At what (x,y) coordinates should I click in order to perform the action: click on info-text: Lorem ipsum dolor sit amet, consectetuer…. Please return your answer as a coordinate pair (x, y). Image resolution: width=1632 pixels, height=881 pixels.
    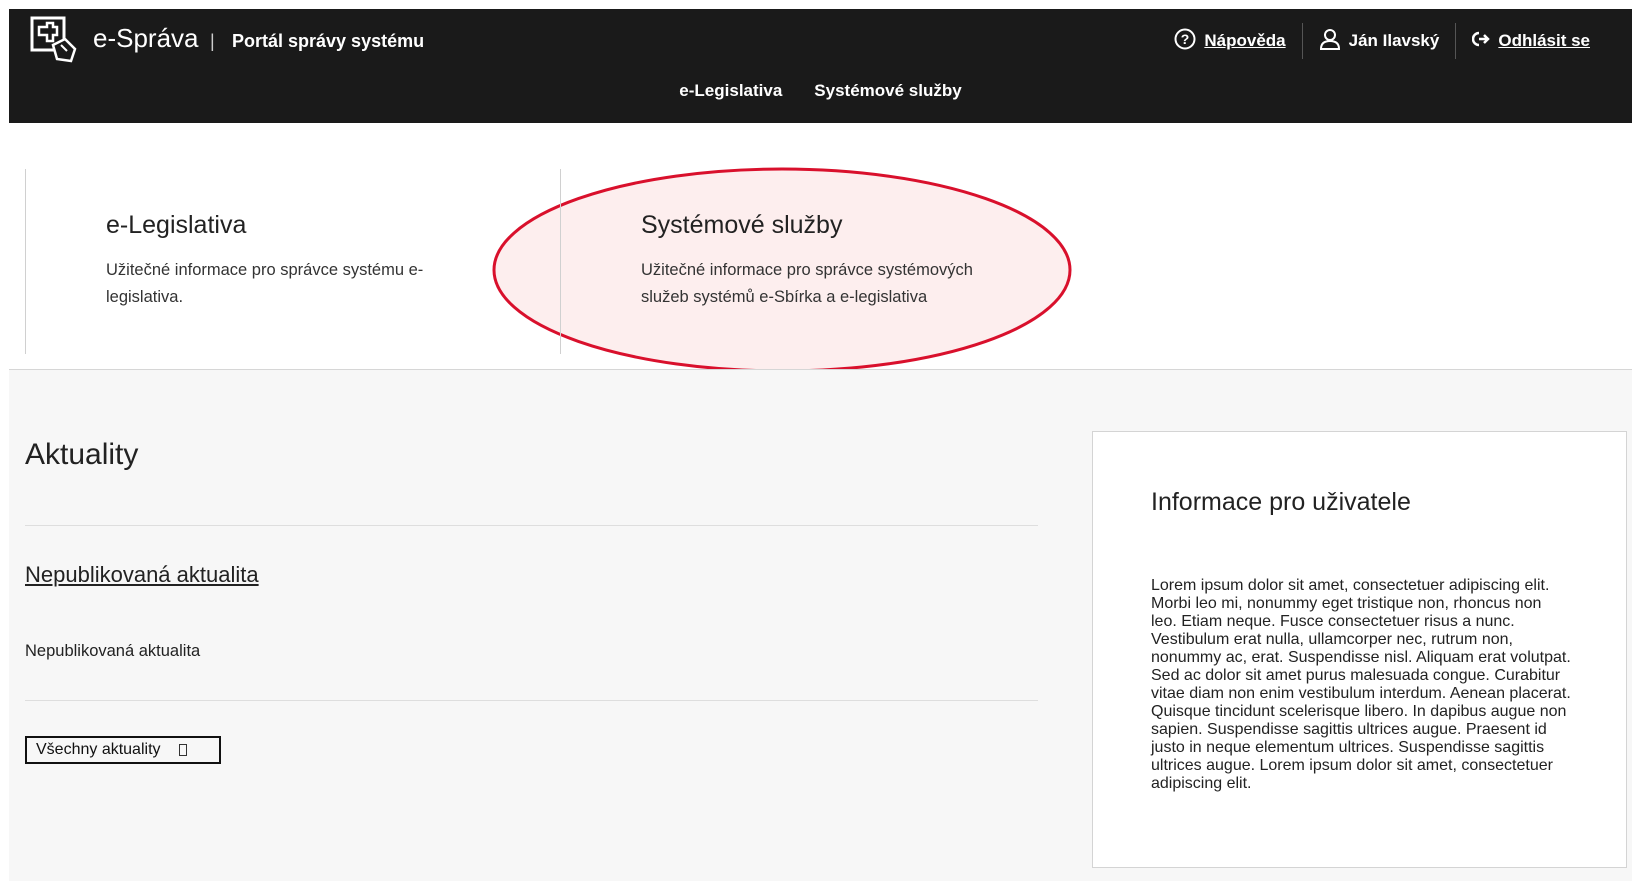
    Looking at the image, I should click on (1361, 684).